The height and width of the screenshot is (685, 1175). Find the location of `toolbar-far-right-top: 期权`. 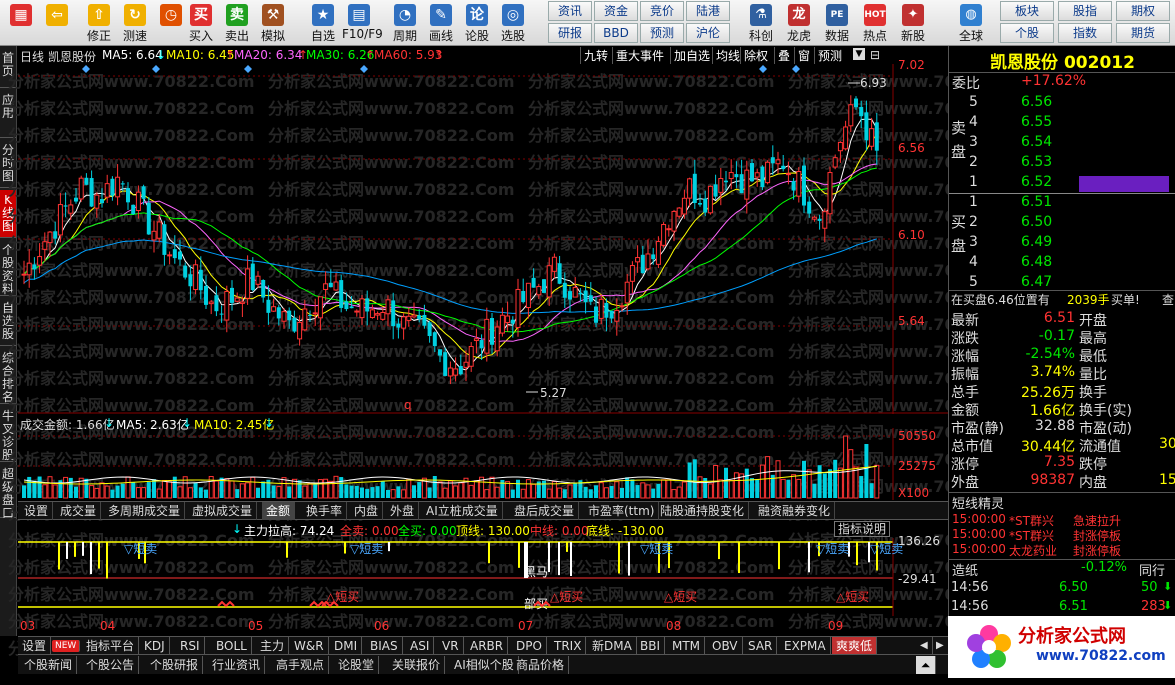

toolbar-far-right-top: 期权 is located at coordinates (1143, 11).